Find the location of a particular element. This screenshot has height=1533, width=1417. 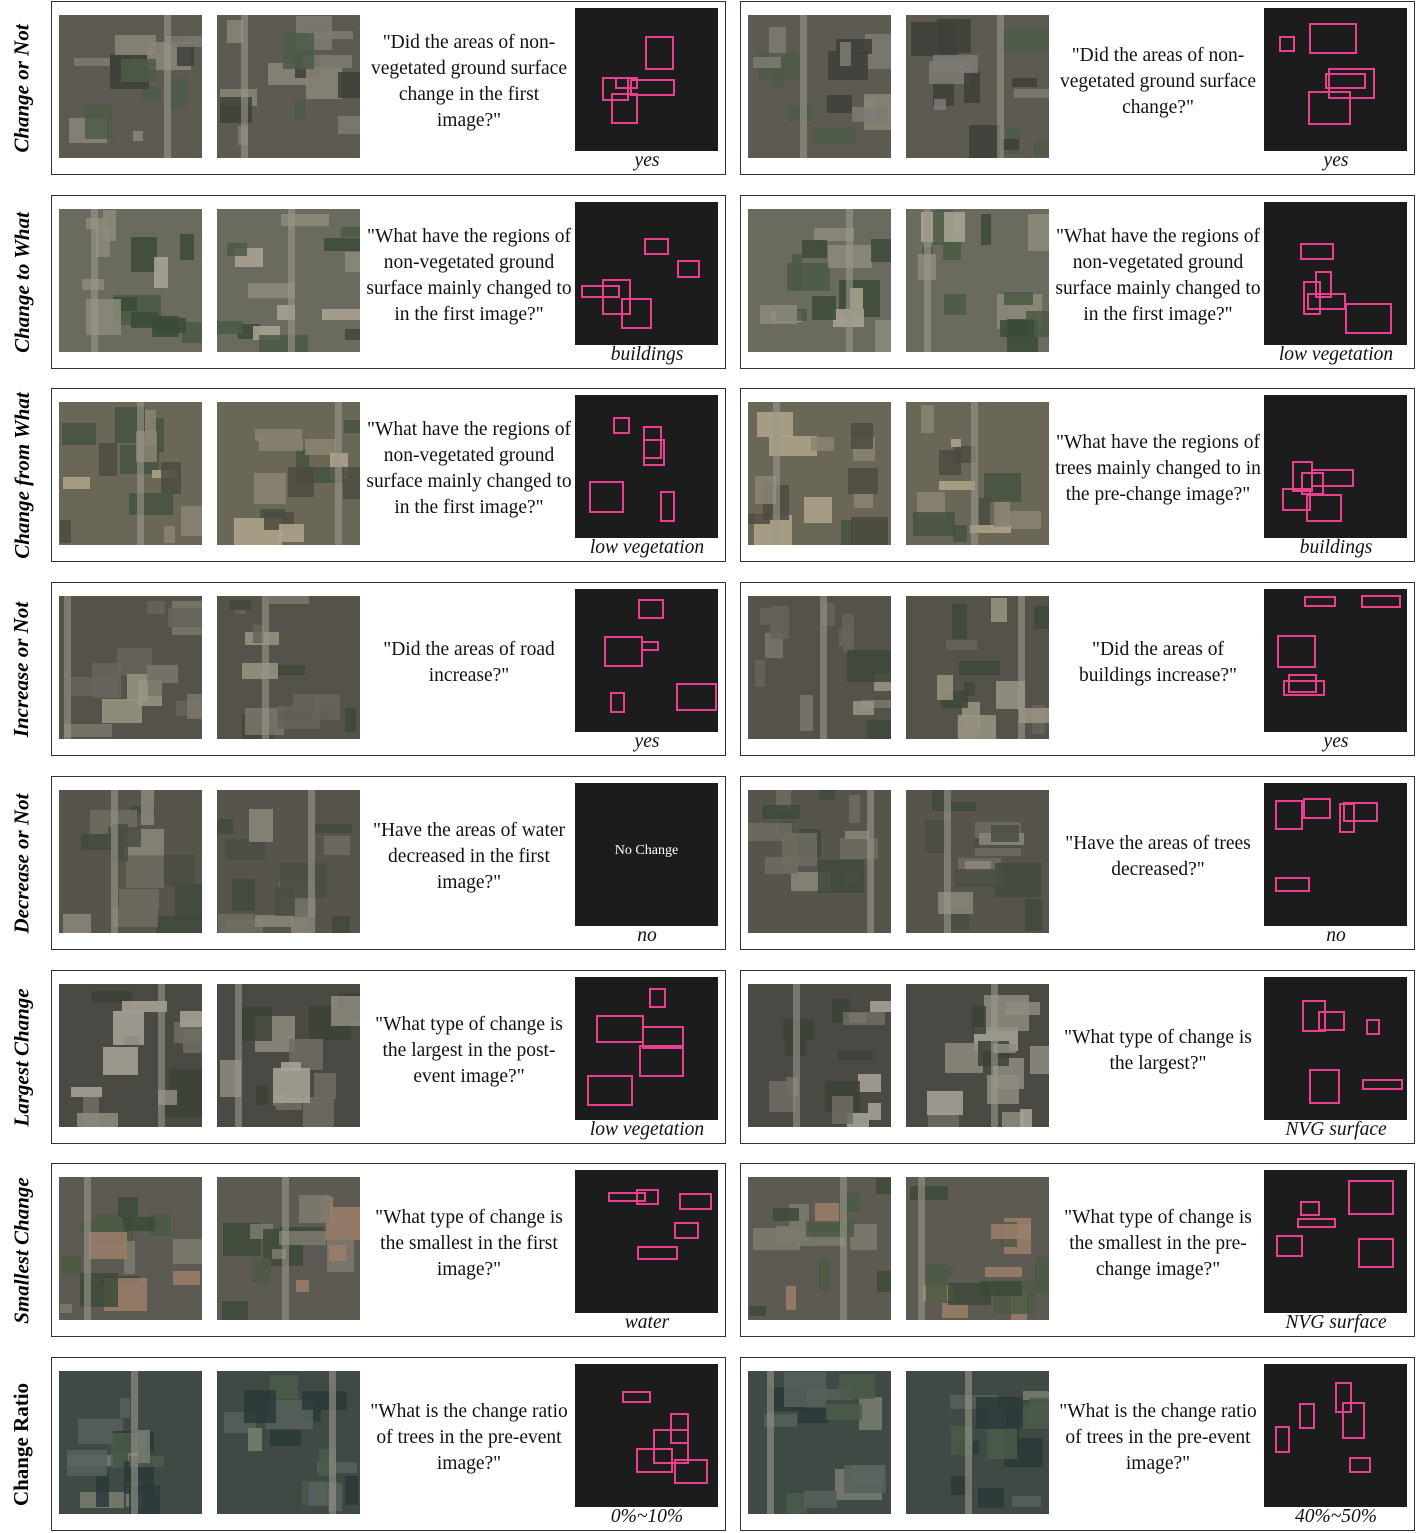

row-label-text: Smallest Change is located at coordinates (21, 1250).